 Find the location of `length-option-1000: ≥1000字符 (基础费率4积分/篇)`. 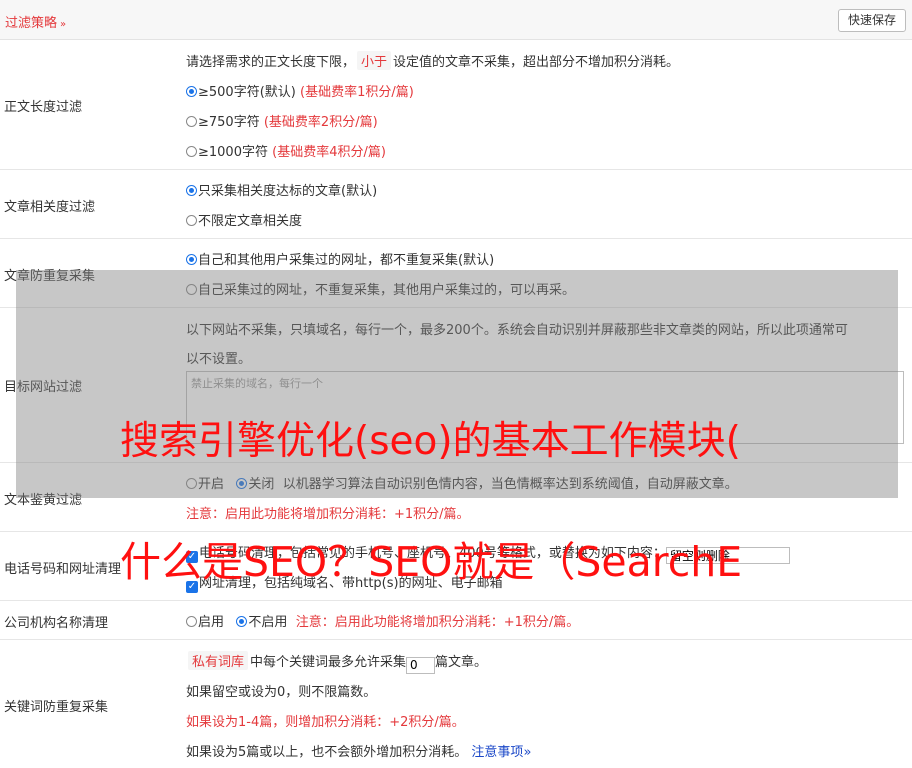

length-option-1000: ≥1000字符 (基础费率4积分/篇) is located at coordinates (286, 150).